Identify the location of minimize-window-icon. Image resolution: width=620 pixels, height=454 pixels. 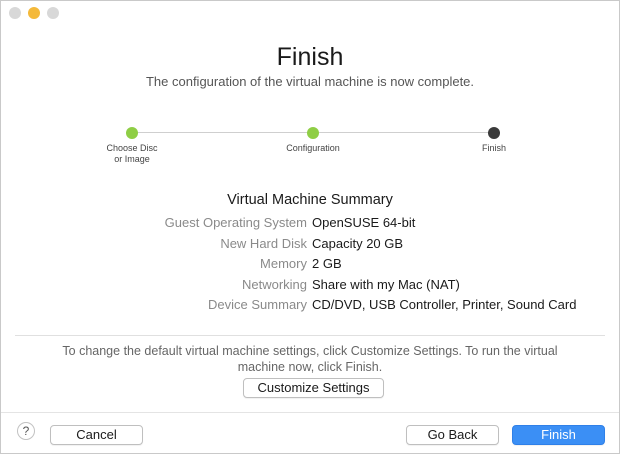
(34, 13).